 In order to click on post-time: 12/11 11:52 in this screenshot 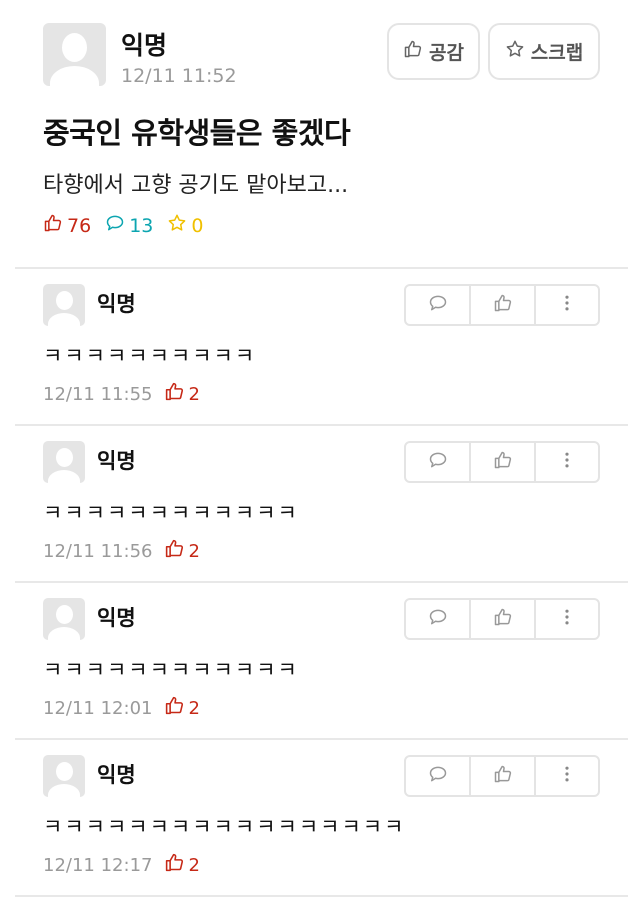, I will do `click(179, 76)`.